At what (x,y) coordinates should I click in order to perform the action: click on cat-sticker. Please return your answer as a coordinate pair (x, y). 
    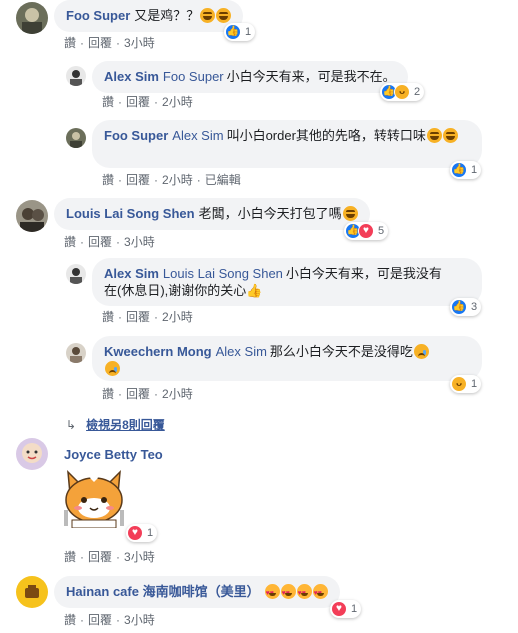
    Looking at the image, I should click on (94, 497).